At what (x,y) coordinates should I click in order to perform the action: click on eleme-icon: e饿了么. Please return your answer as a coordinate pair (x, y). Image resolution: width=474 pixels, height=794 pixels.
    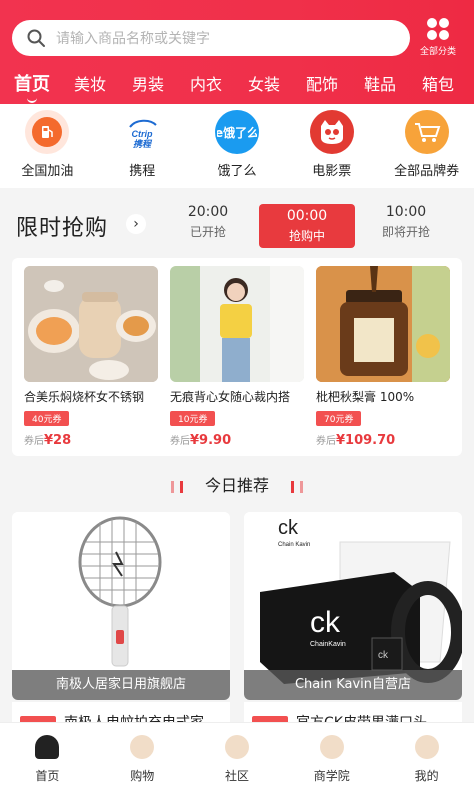
    Looking at the image, I should click on (236, 132).